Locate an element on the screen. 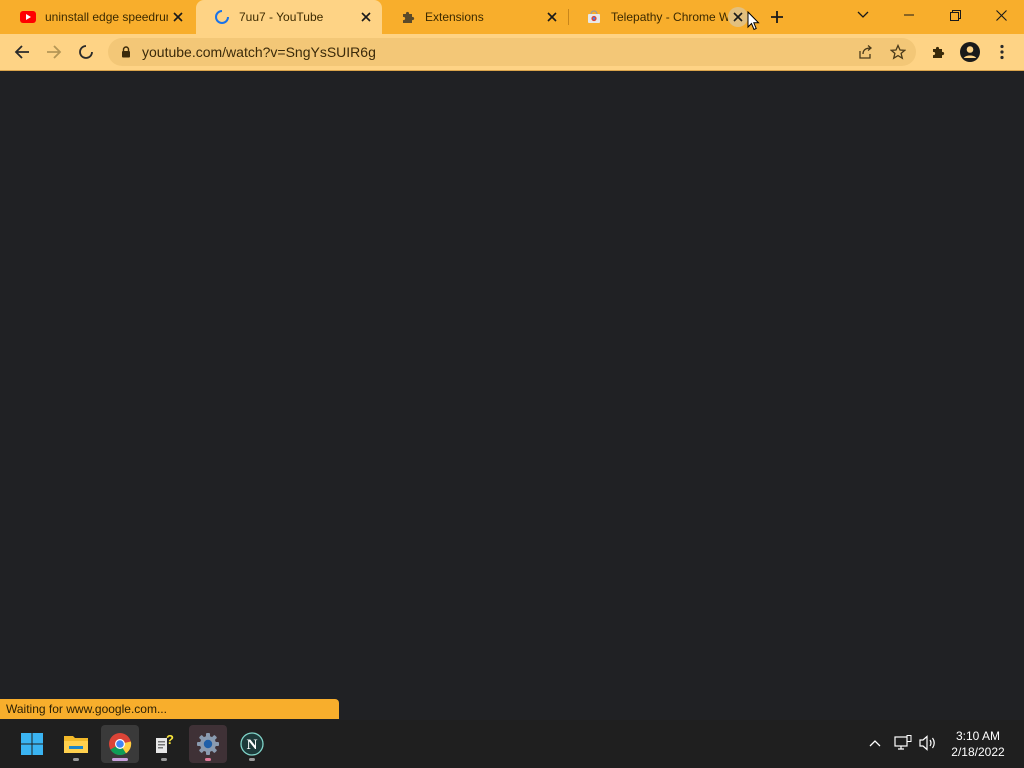 This screenshot has width=1024, height=768. tab-7uu7-youtube: 7uu7 - YouTube is located at coordinates (289, 17).